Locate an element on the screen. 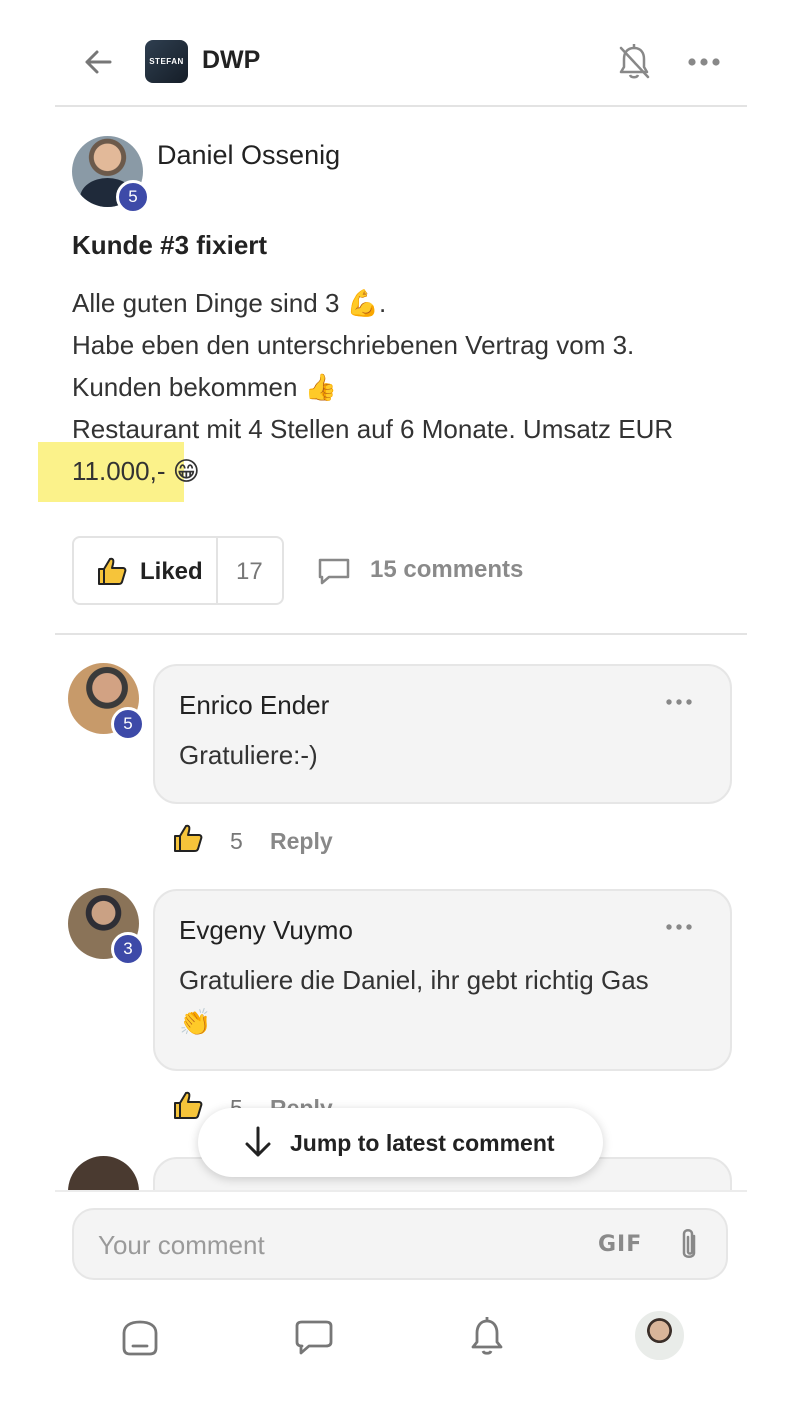  jump-to-latest-button: Jump to latest comment is located at coordinates (400, 1142).